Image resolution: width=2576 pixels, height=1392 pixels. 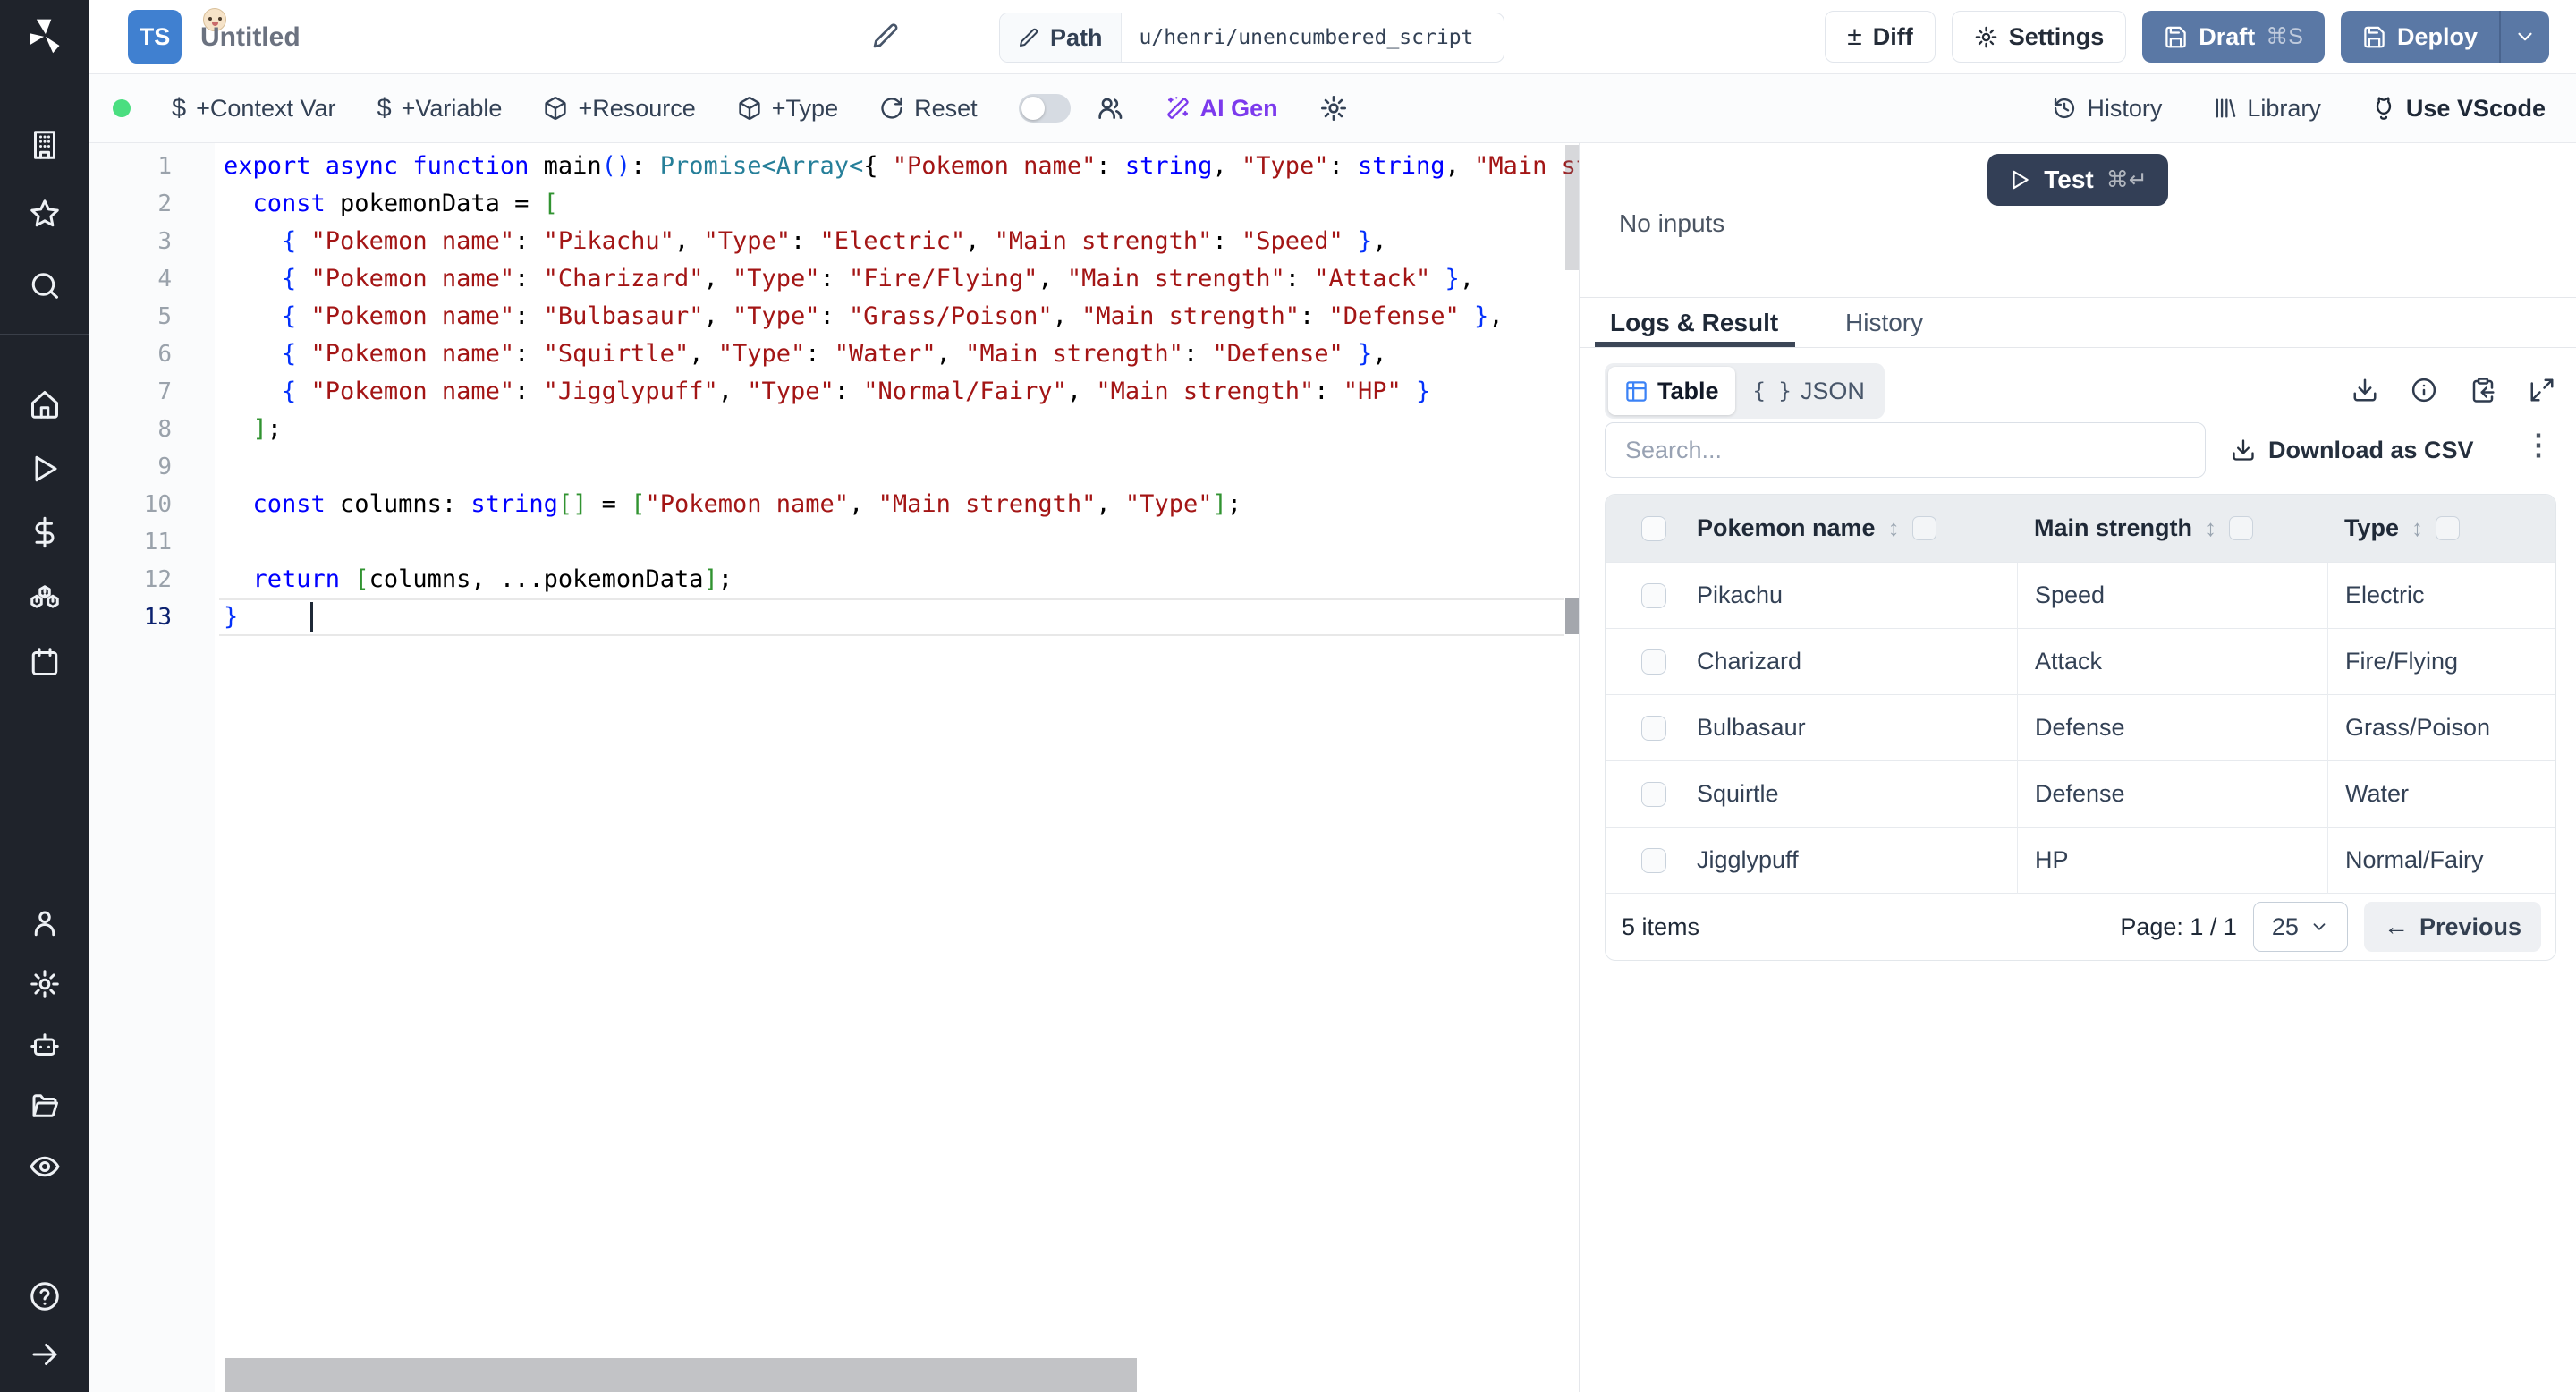 I want to click on line-number: 4, so click(x=164, y=279).